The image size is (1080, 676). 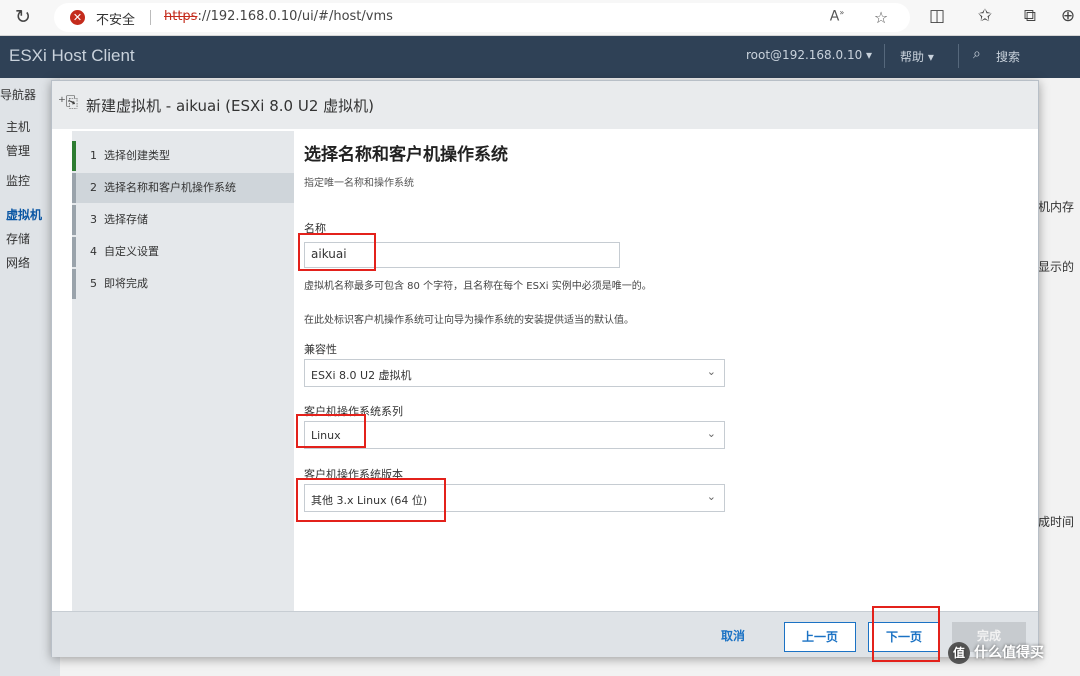 I want to click on page-title: 选择名称和客户机操作系统, so click(x=406, y=155).